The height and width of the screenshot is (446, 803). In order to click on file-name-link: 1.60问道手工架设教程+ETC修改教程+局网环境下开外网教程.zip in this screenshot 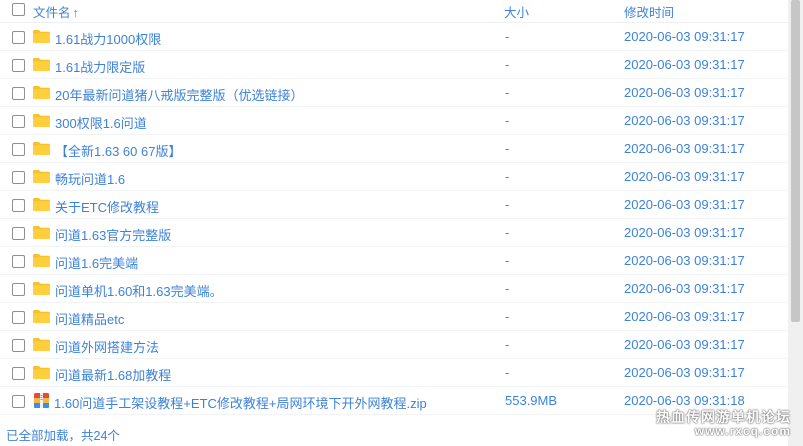, I will do `click(240, 402)`.